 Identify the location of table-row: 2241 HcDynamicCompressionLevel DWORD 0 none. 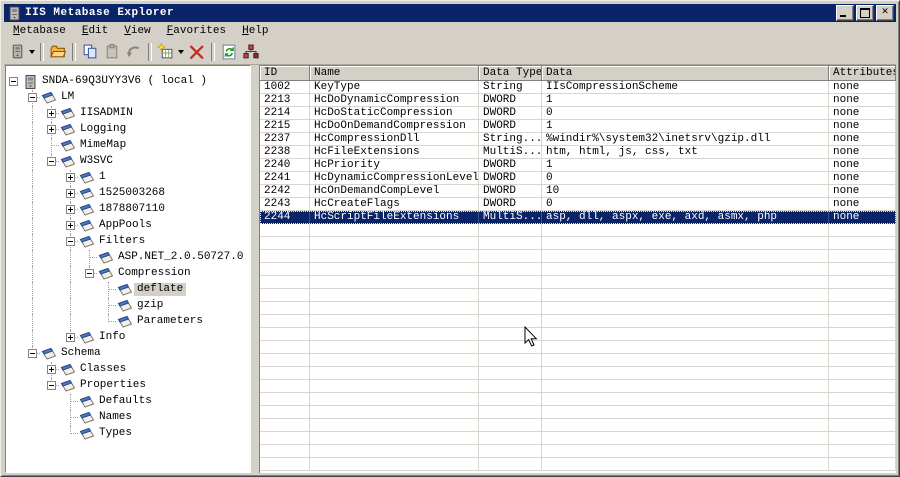
(578, 178).